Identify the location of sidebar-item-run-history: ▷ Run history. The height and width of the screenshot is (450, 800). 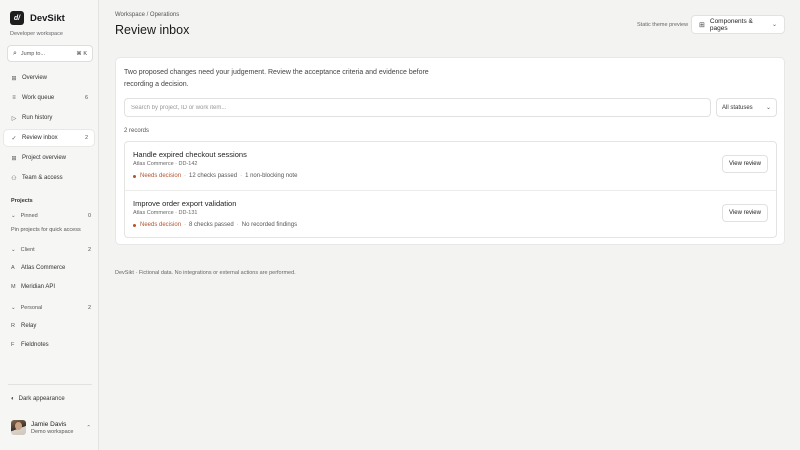
(49, 118).